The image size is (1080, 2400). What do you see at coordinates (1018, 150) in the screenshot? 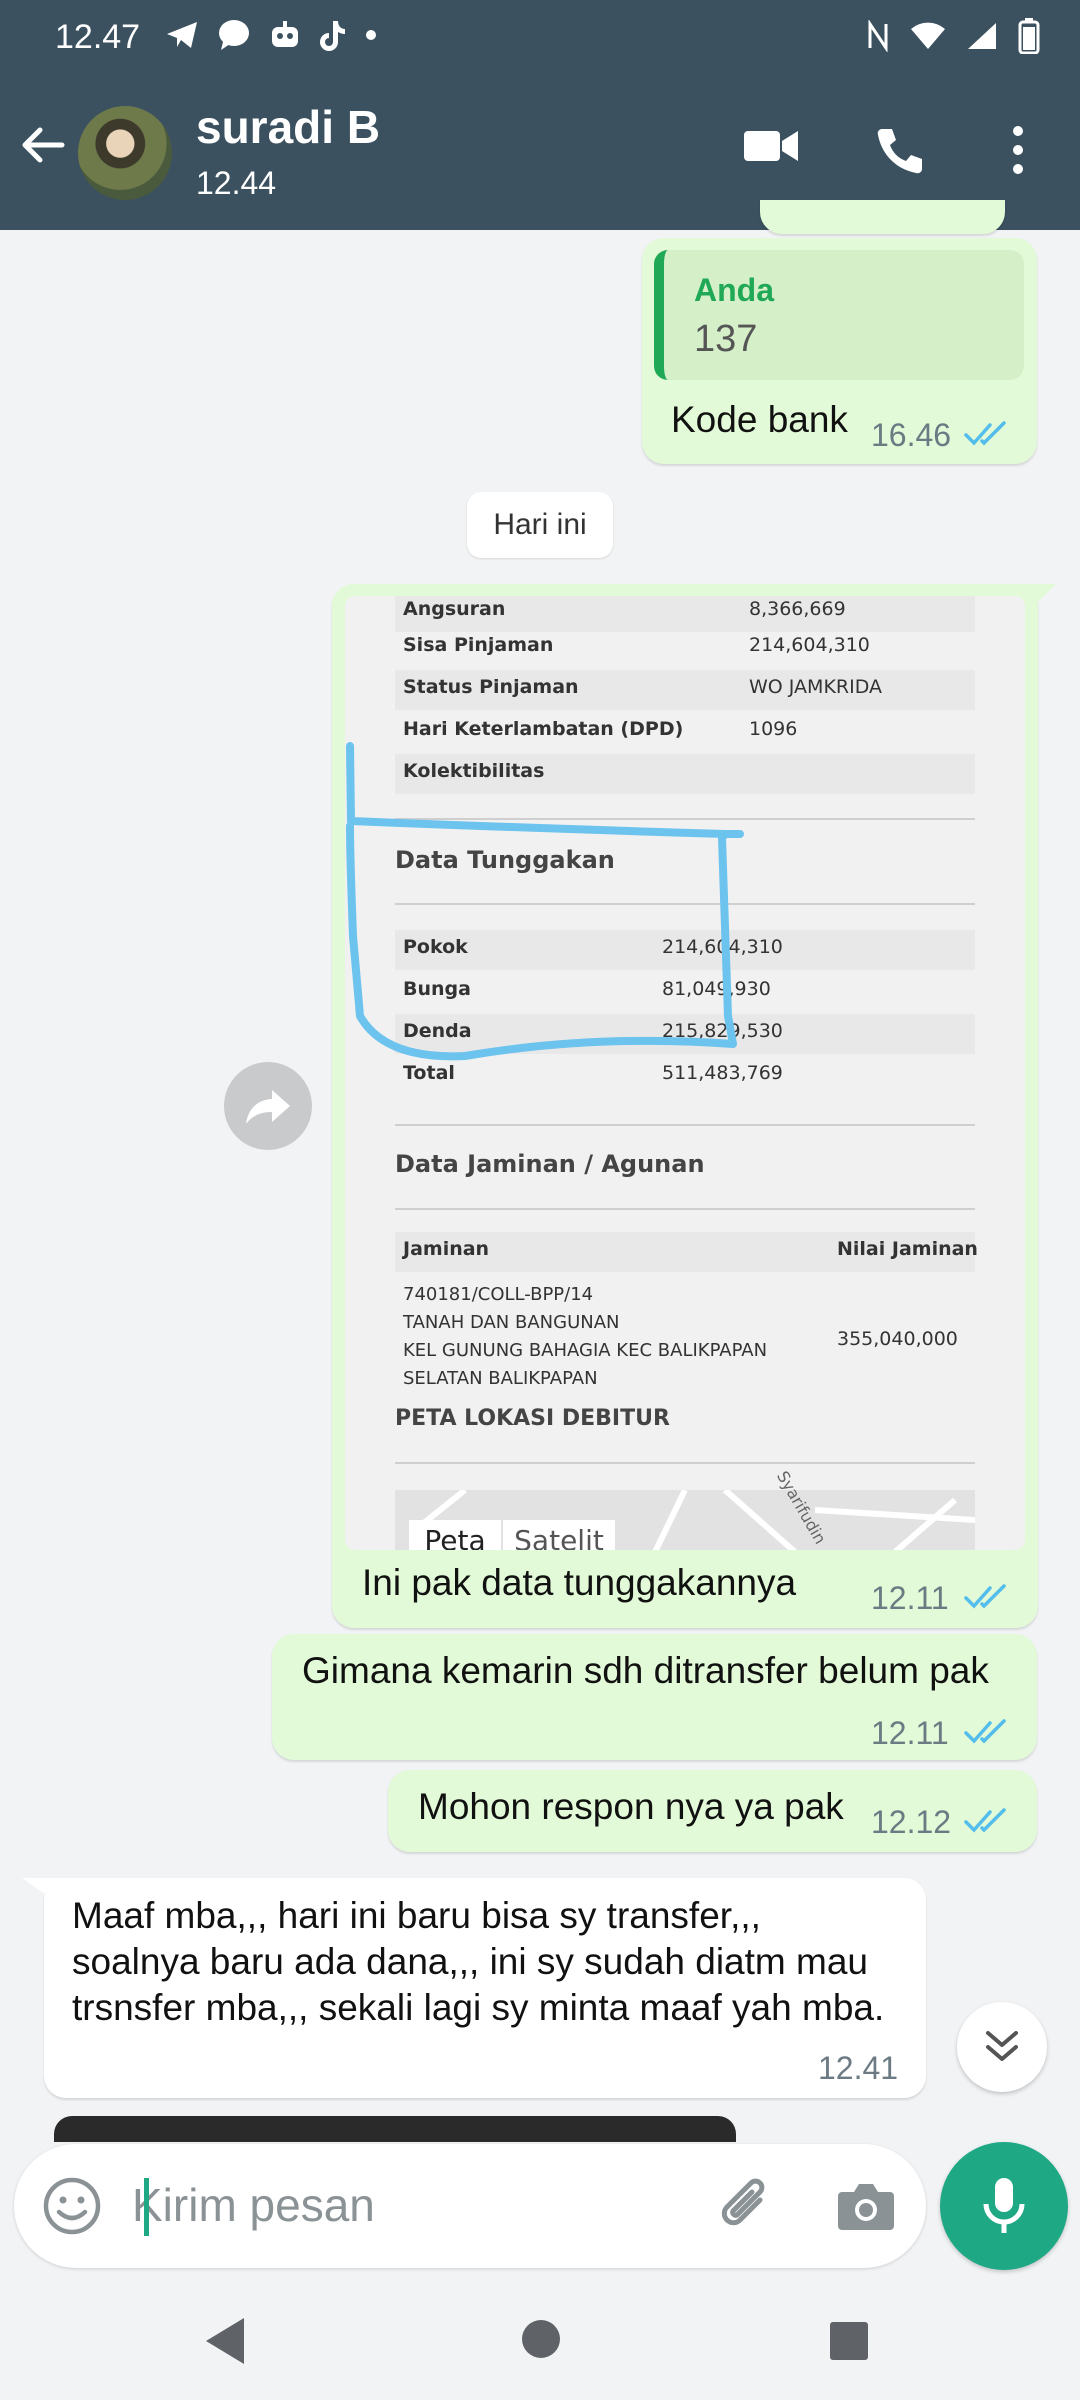
I see `more-options-icon` at bounding box center [1018, 150].